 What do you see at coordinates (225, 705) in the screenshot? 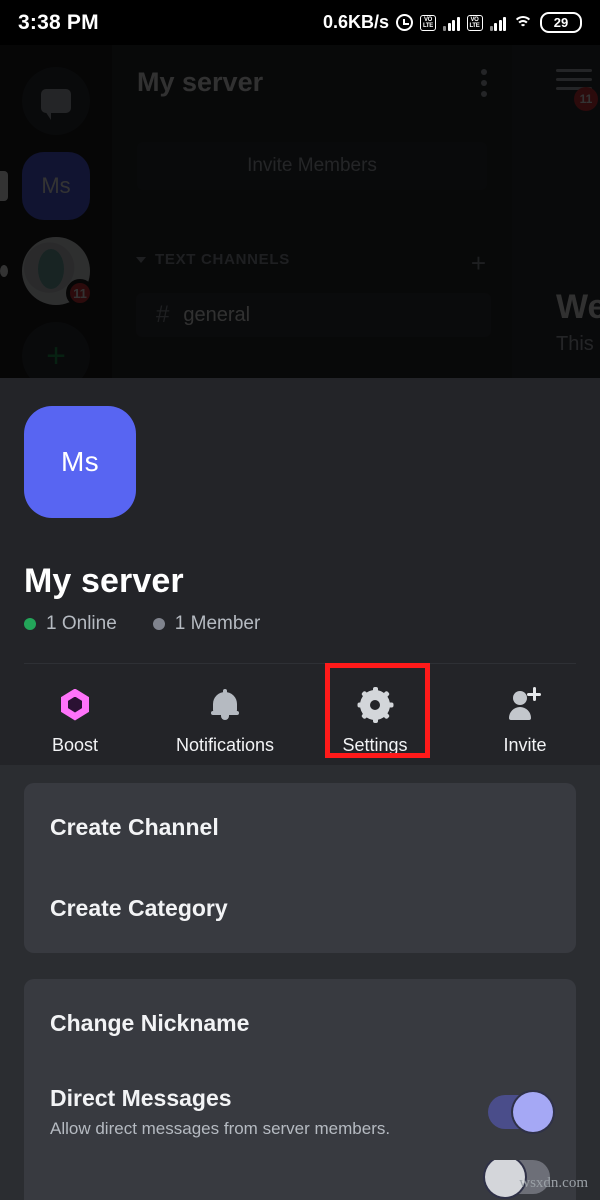
I see `bell-icon` at bounding box center [225, 705].